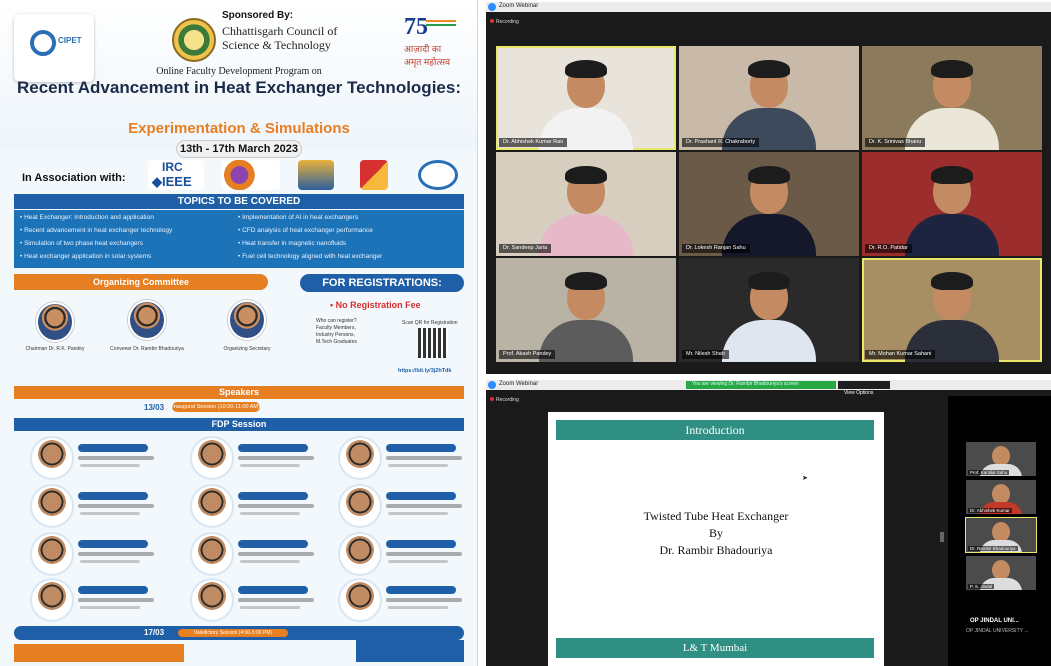 This screenshot has height=666, width=1051. I want to click on video-tile: Prof. Akash Pandey, so click(586, 310).